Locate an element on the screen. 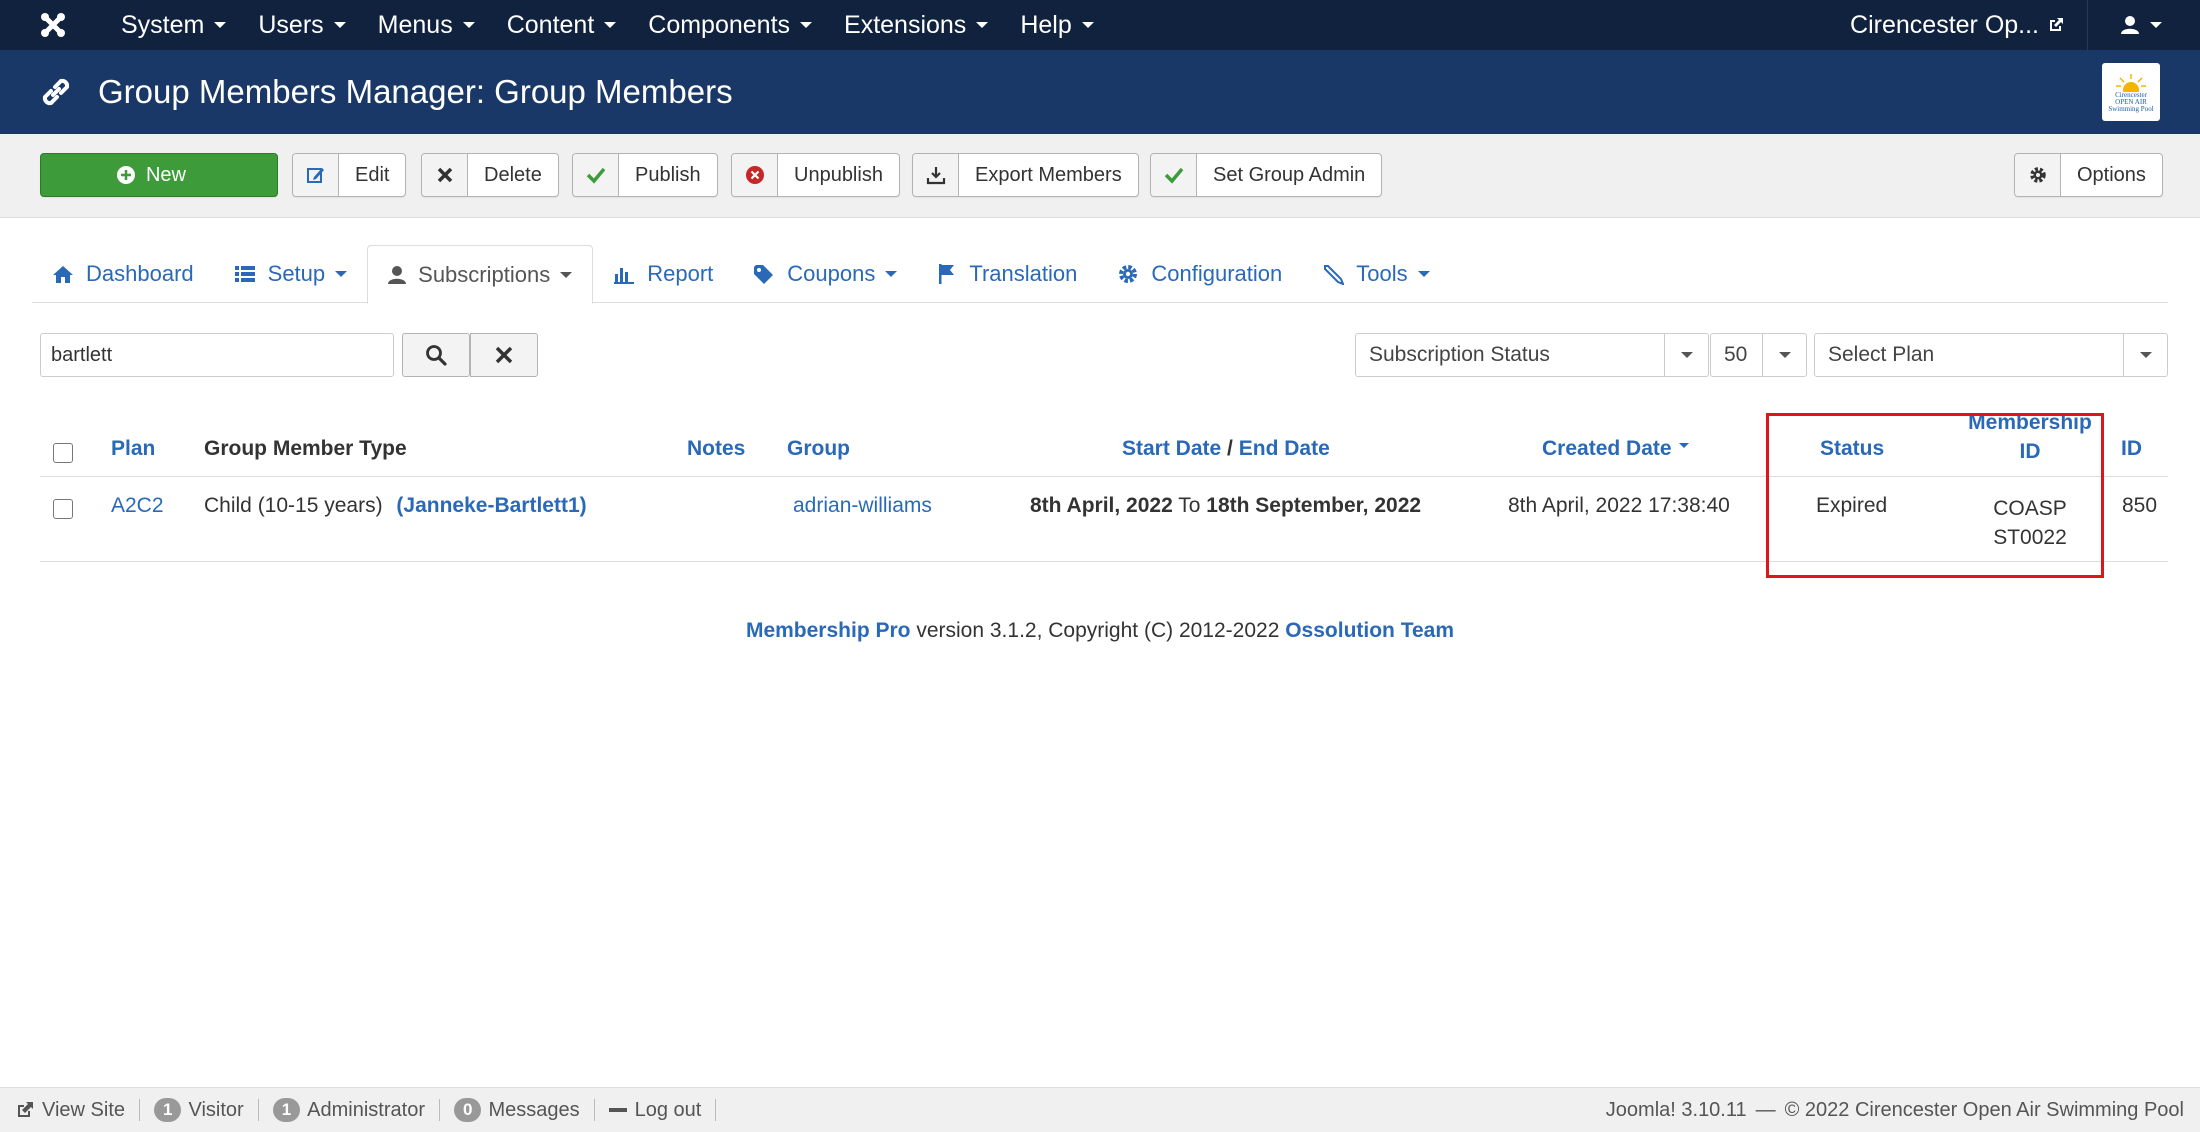  admin-label: Administrator is located at coordinates (366, 1109).